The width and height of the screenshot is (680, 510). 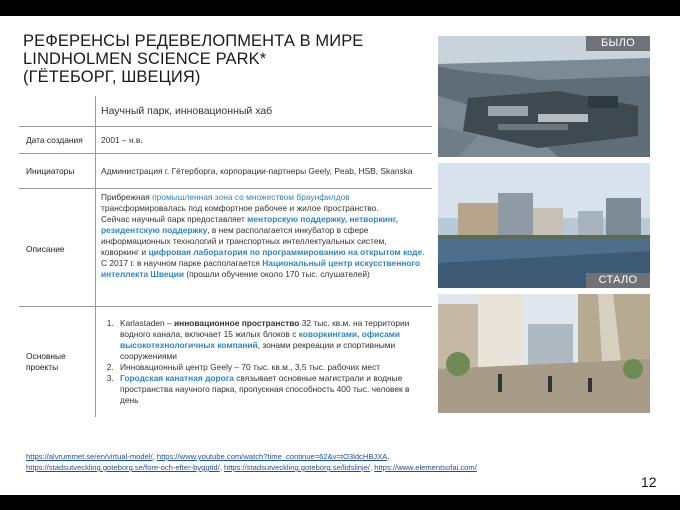 What do you see at coordinates (127, 197) in the screenshot?
I see `desc-text: Прибрежная` at bounding box center [127, 197].